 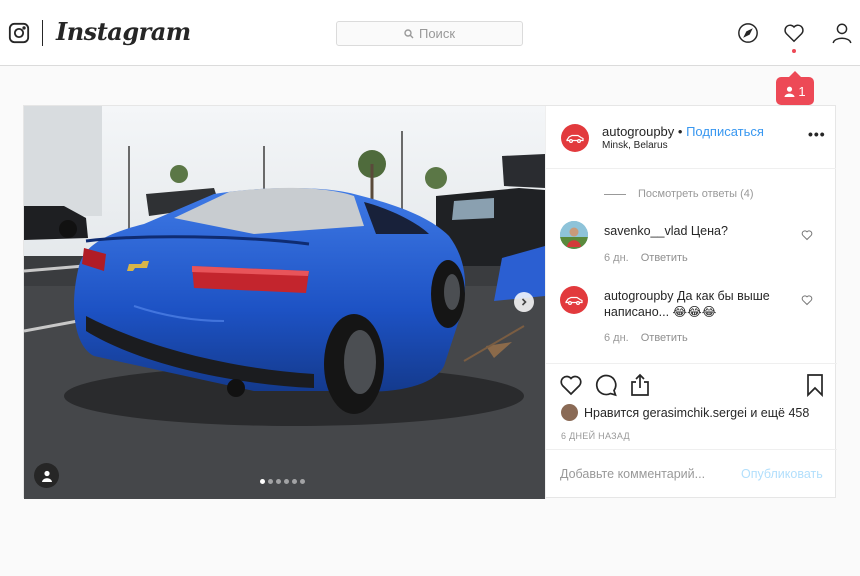 I want to click on heart-icon, so click(x=794, y=33).